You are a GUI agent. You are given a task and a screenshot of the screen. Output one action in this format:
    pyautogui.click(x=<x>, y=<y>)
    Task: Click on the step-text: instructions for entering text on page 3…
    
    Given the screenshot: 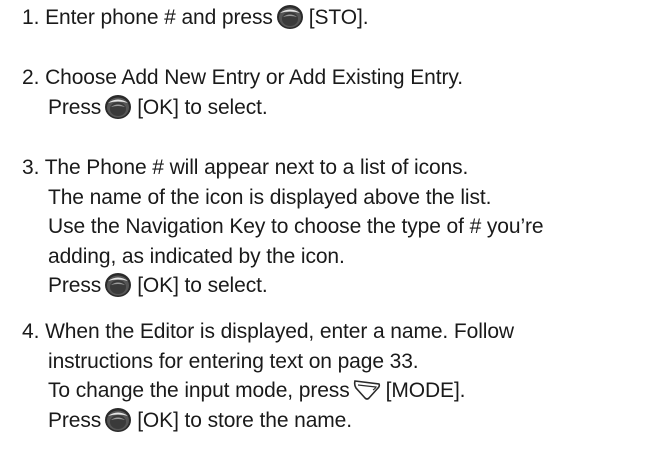 What is the action you would take?
    pyautogui.click(x=233, y=361)
    